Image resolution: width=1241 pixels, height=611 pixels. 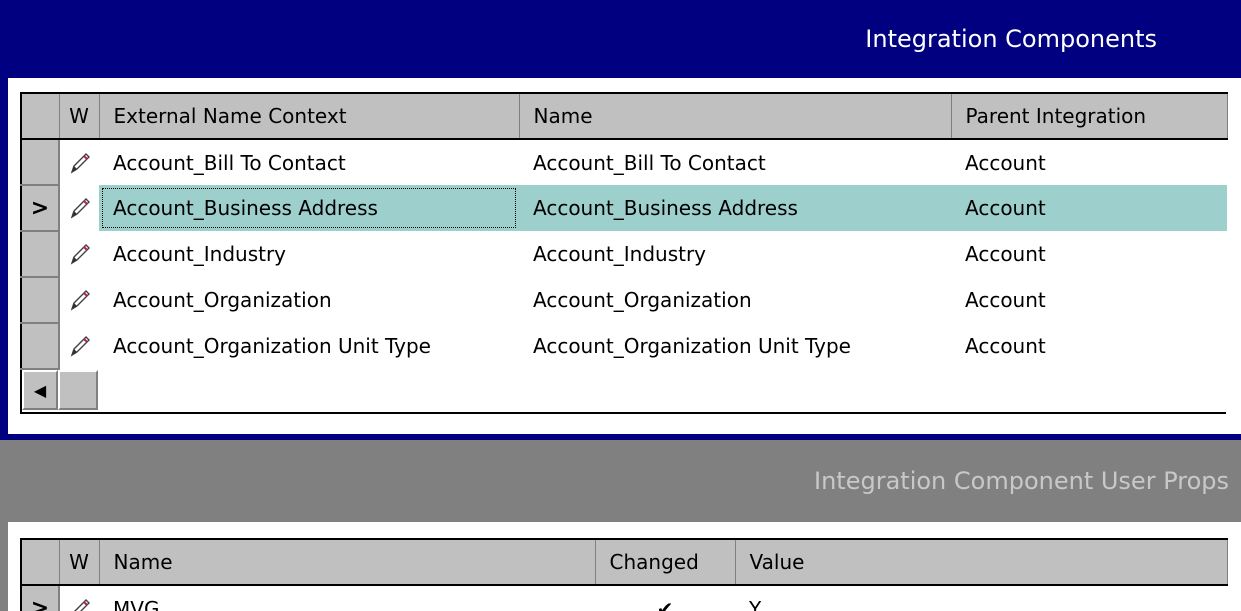 I want to click on cell-name: MVG, so click(x=347, y=598).